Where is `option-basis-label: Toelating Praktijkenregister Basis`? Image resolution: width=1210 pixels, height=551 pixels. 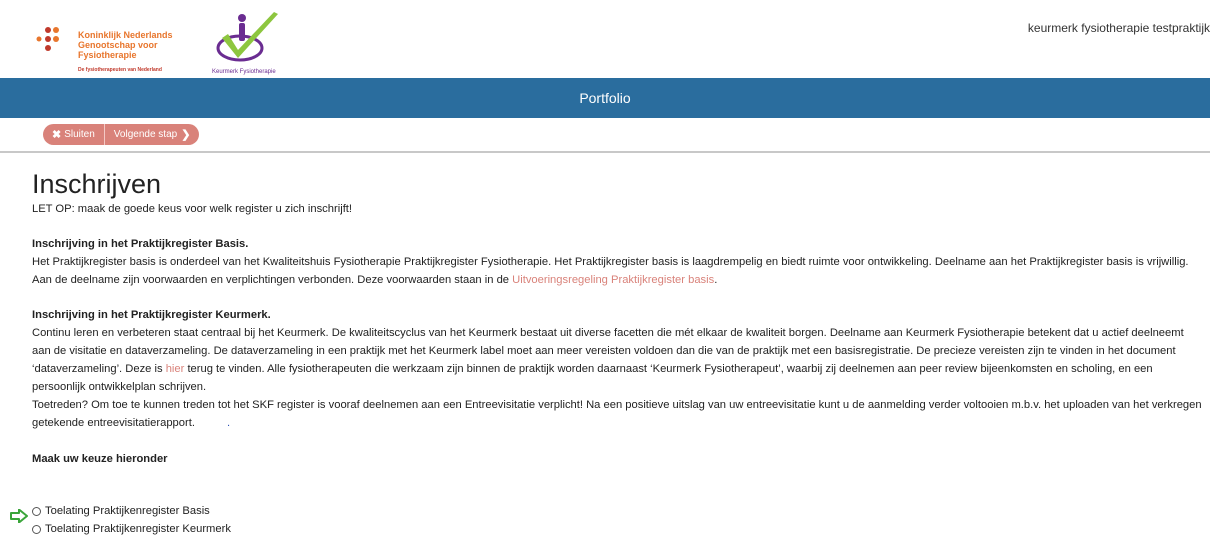 option-basis-label: Toelating Praktijkenregister Basis is located at coordinates (127, 511).